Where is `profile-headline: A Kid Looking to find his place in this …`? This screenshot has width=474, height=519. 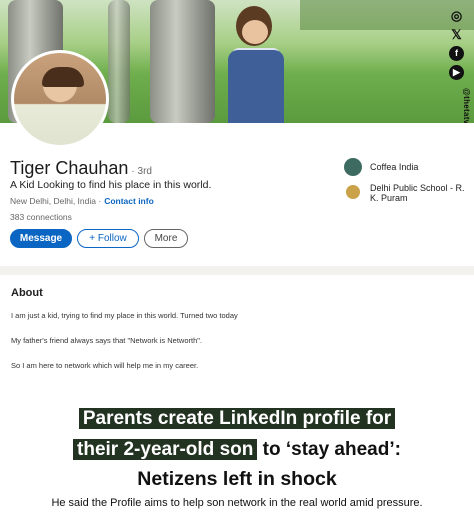
profile-headline: A Kid Looking to find his place in this … is located at coordinates (111, 185).